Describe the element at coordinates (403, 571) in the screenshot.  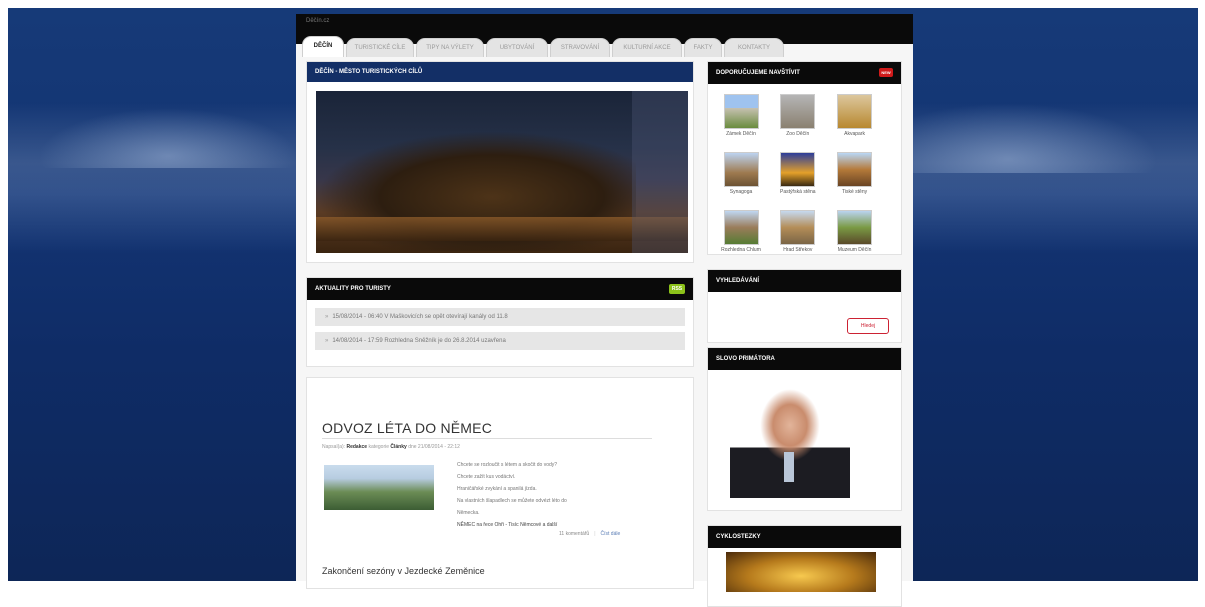
I see `next-article-title: Zakončení sezóny v Jezdecké Zeměnice` at that location.